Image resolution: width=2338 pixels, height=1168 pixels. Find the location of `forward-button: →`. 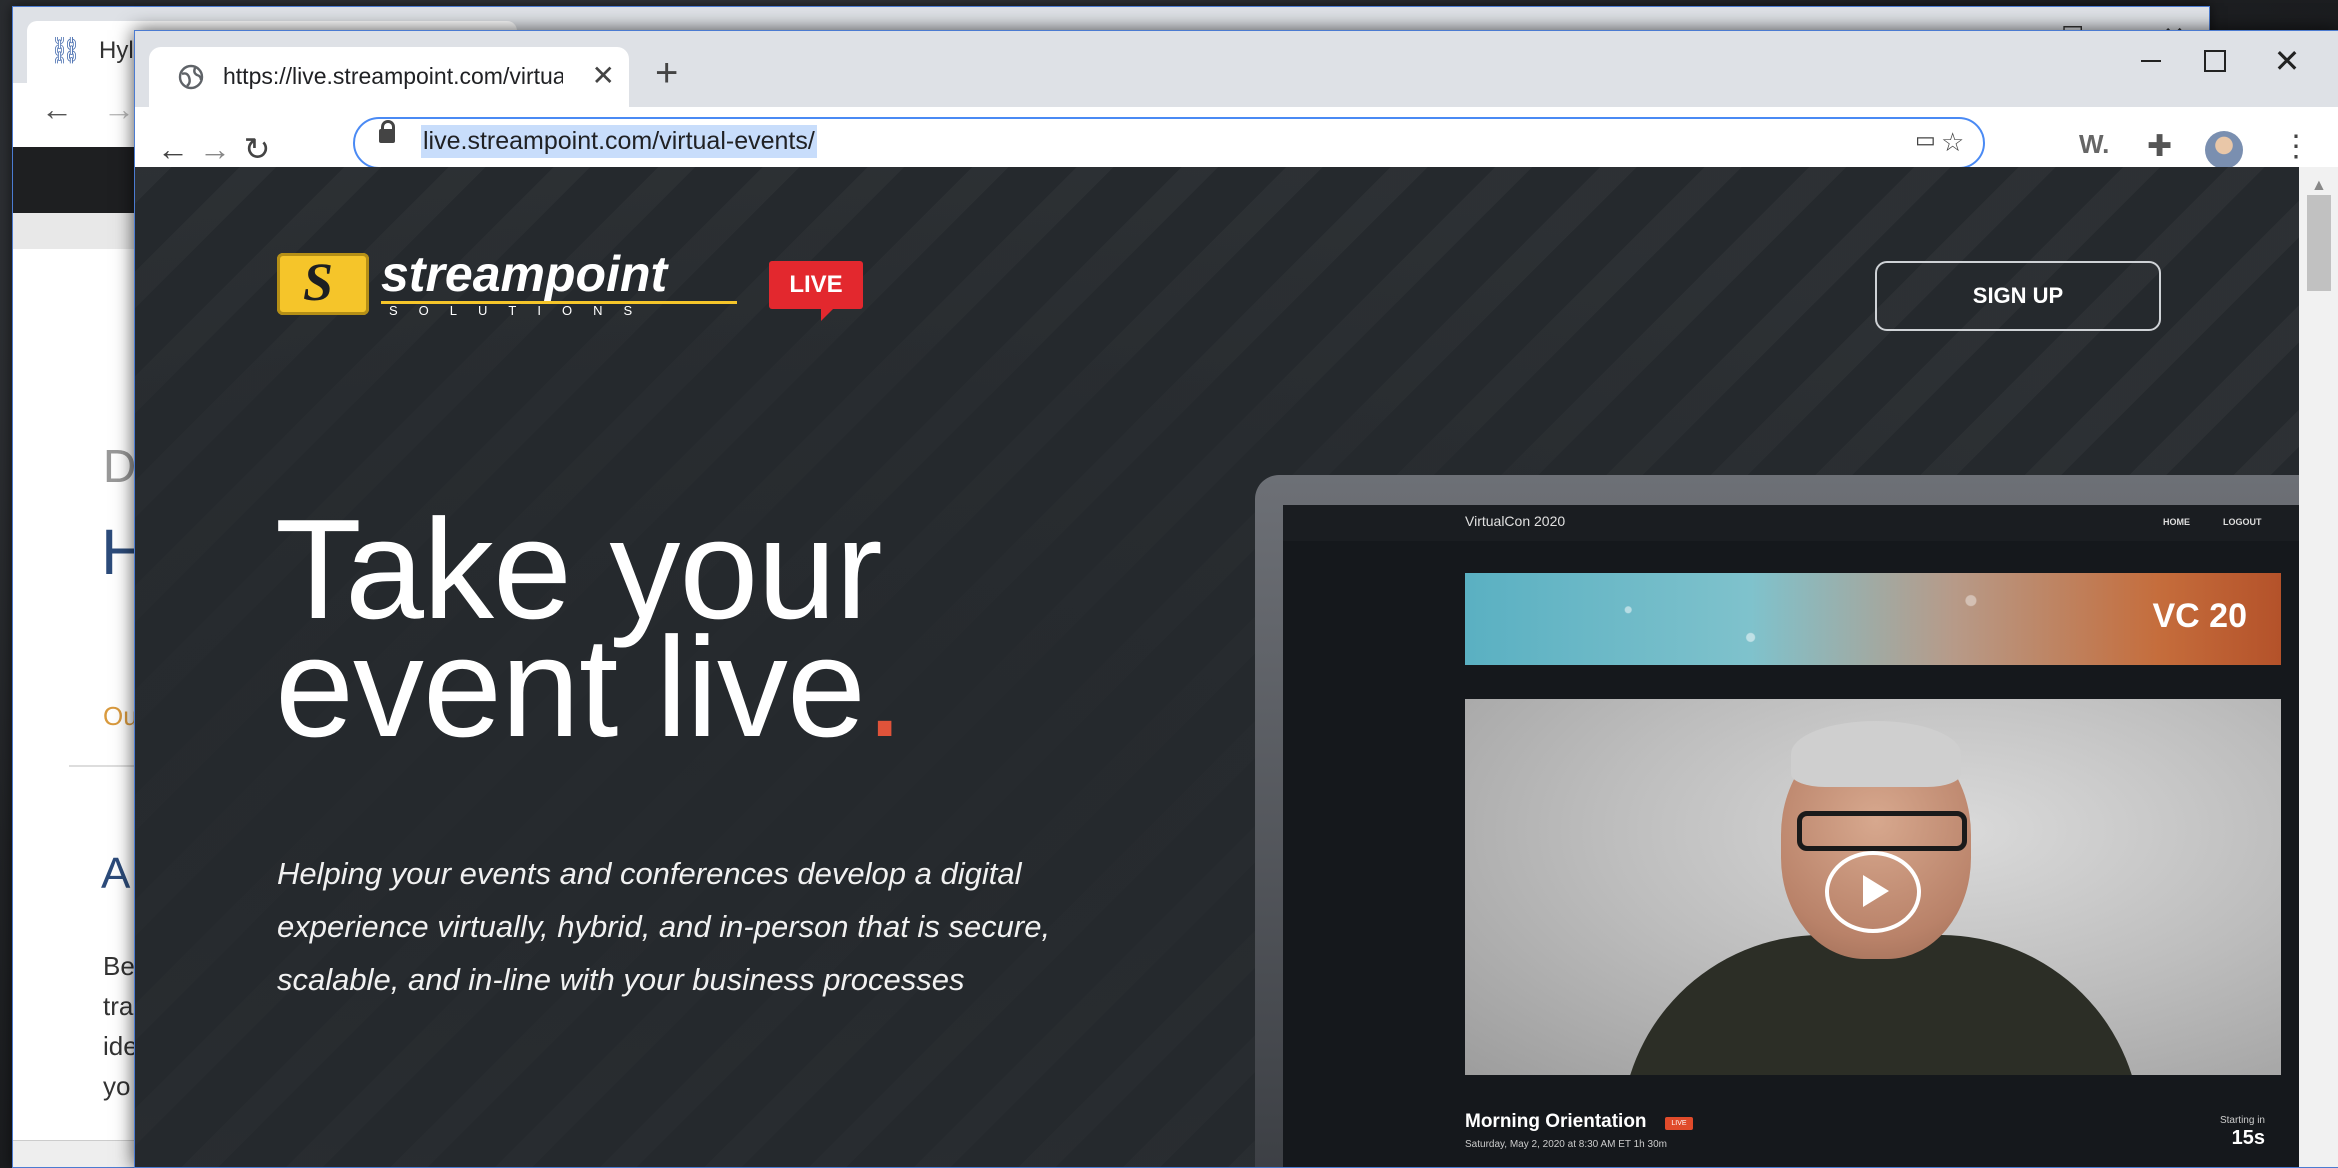

forward-button: → is located at coordinates (215, 149).